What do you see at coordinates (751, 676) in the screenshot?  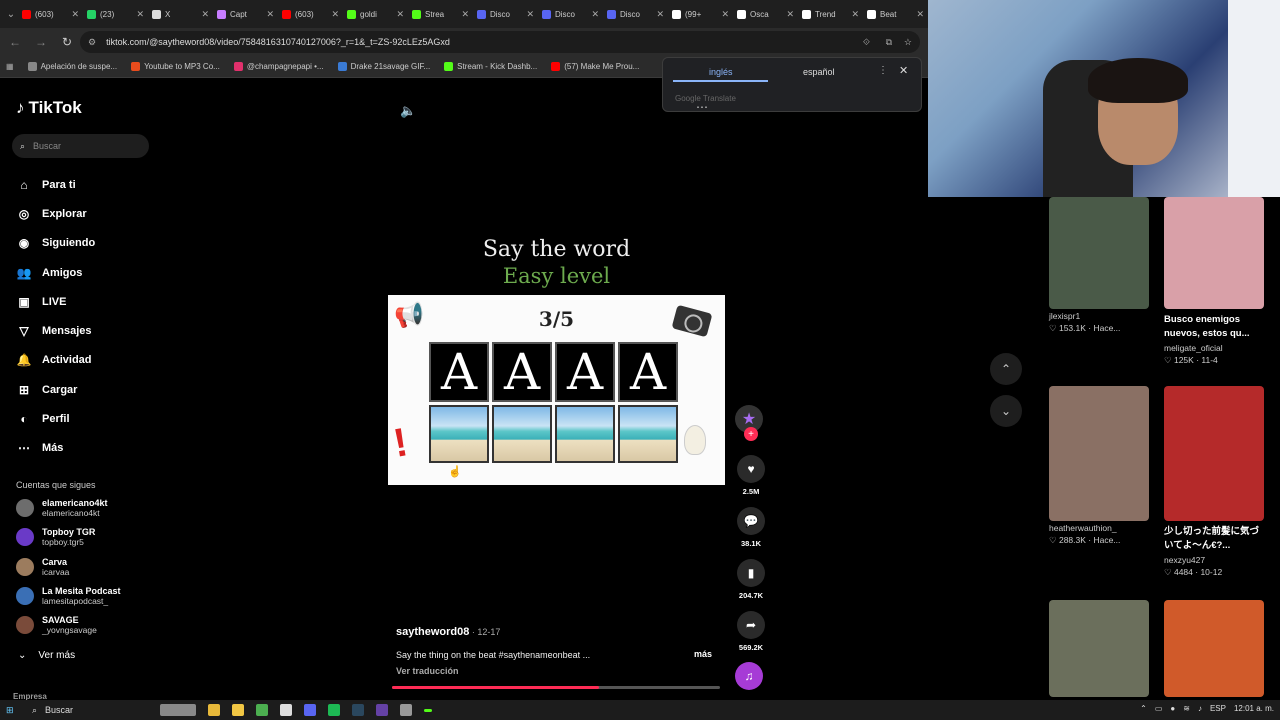 I see `music-disc: ♫` at bounding box center [751, 676].